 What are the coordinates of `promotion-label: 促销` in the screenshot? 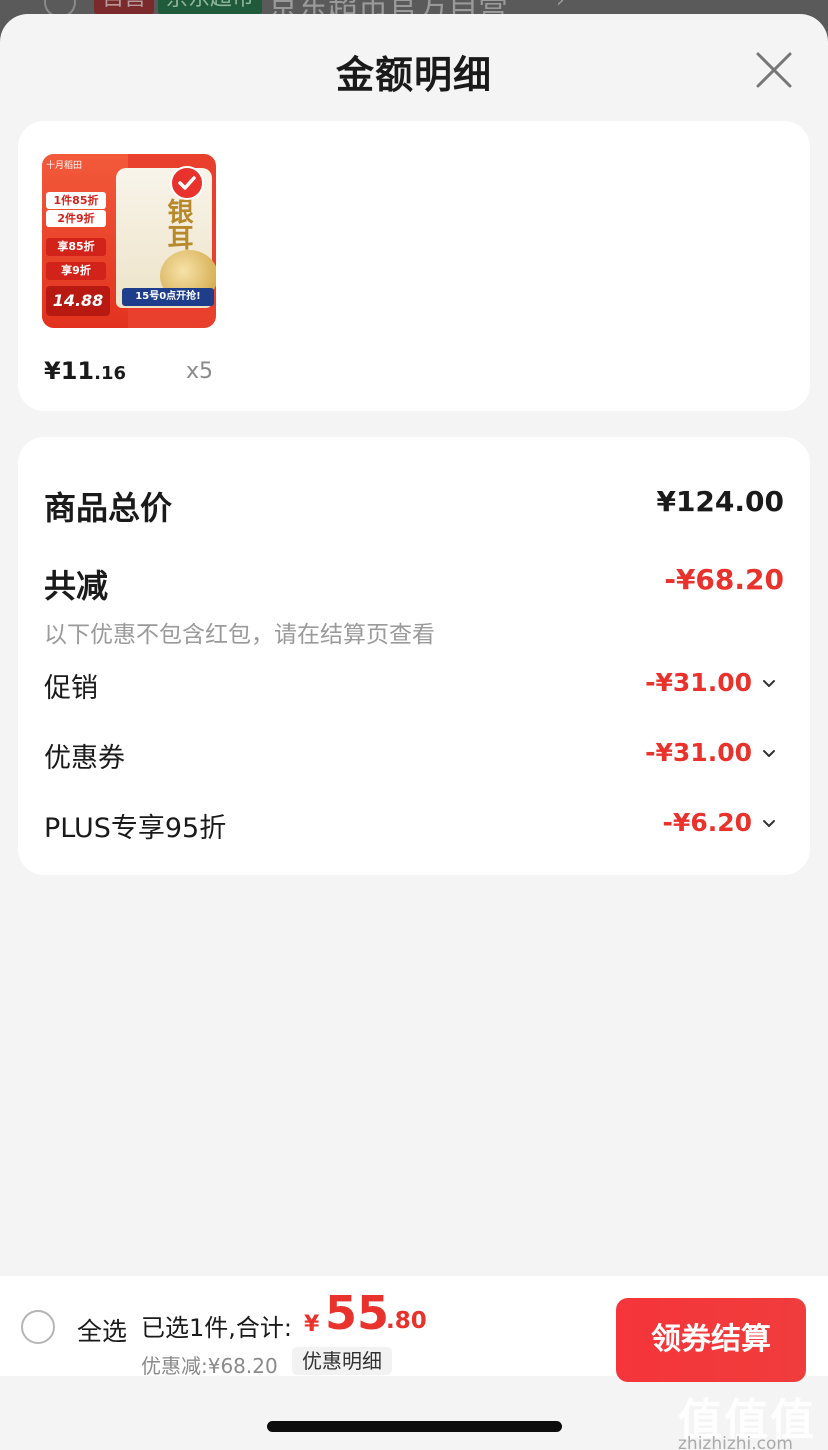 It's located at (71, 688).